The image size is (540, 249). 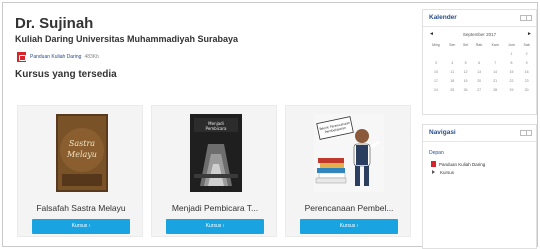 I want to click on calendar-day: 8, so click(x=512, y=62).